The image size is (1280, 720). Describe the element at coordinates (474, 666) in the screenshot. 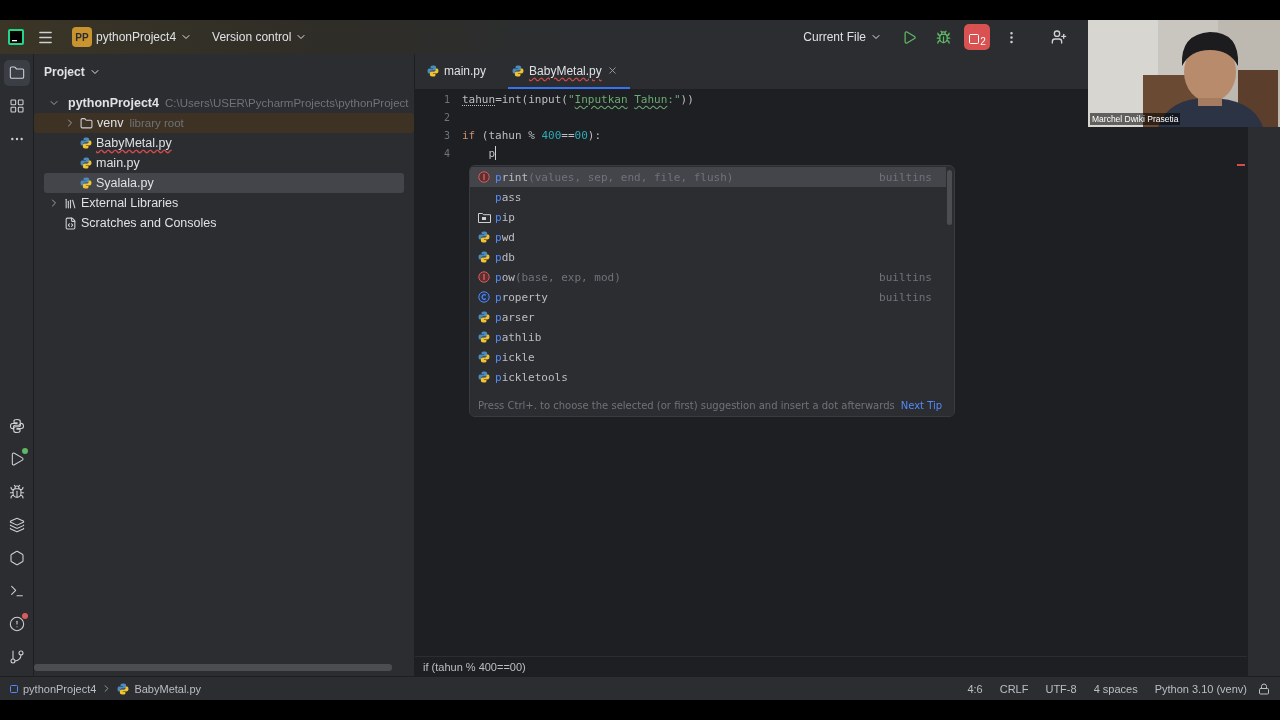

I see `code-breadcrumb: if (tahun % 400==00)` at that location.